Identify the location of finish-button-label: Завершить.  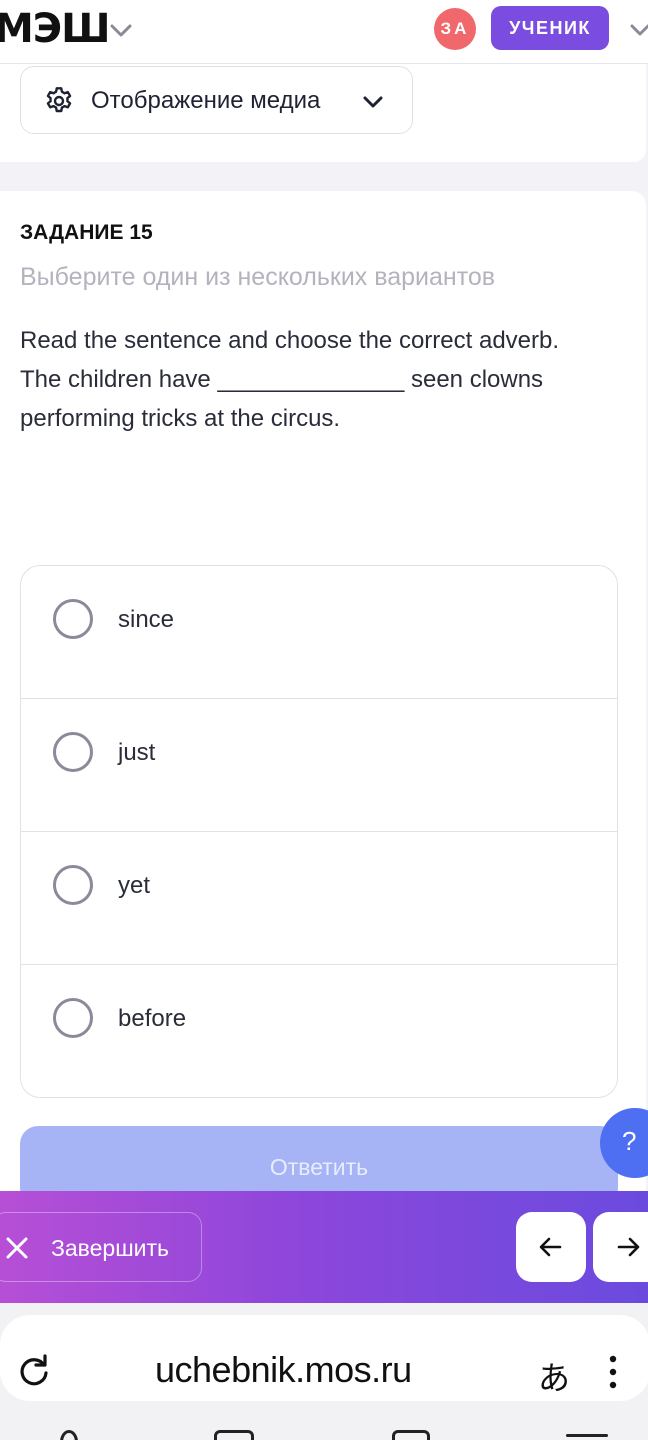
(110, 1248).